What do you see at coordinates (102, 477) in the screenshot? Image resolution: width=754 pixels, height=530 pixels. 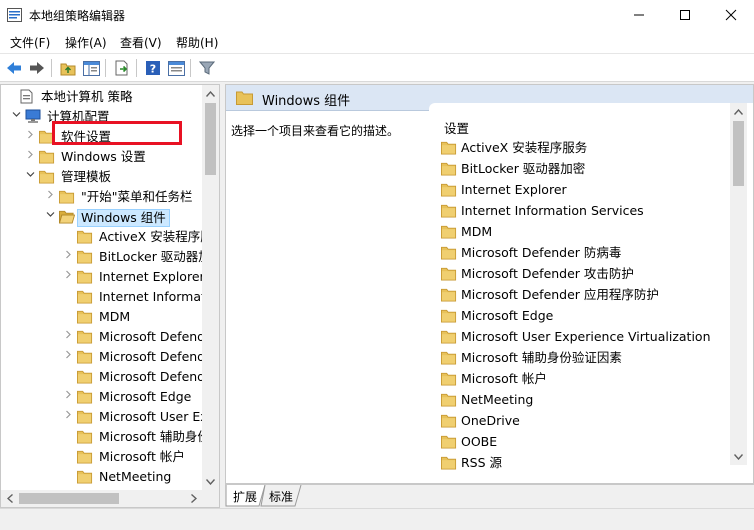 I see `tree-item: NetMeeting` at bounding box center [102, 477].